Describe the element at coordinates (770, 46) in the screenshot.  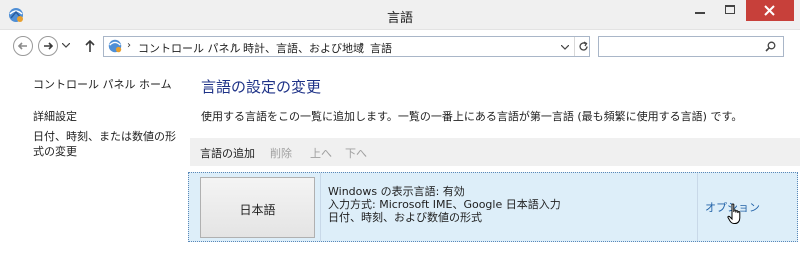
I see `search-icon` at that location.